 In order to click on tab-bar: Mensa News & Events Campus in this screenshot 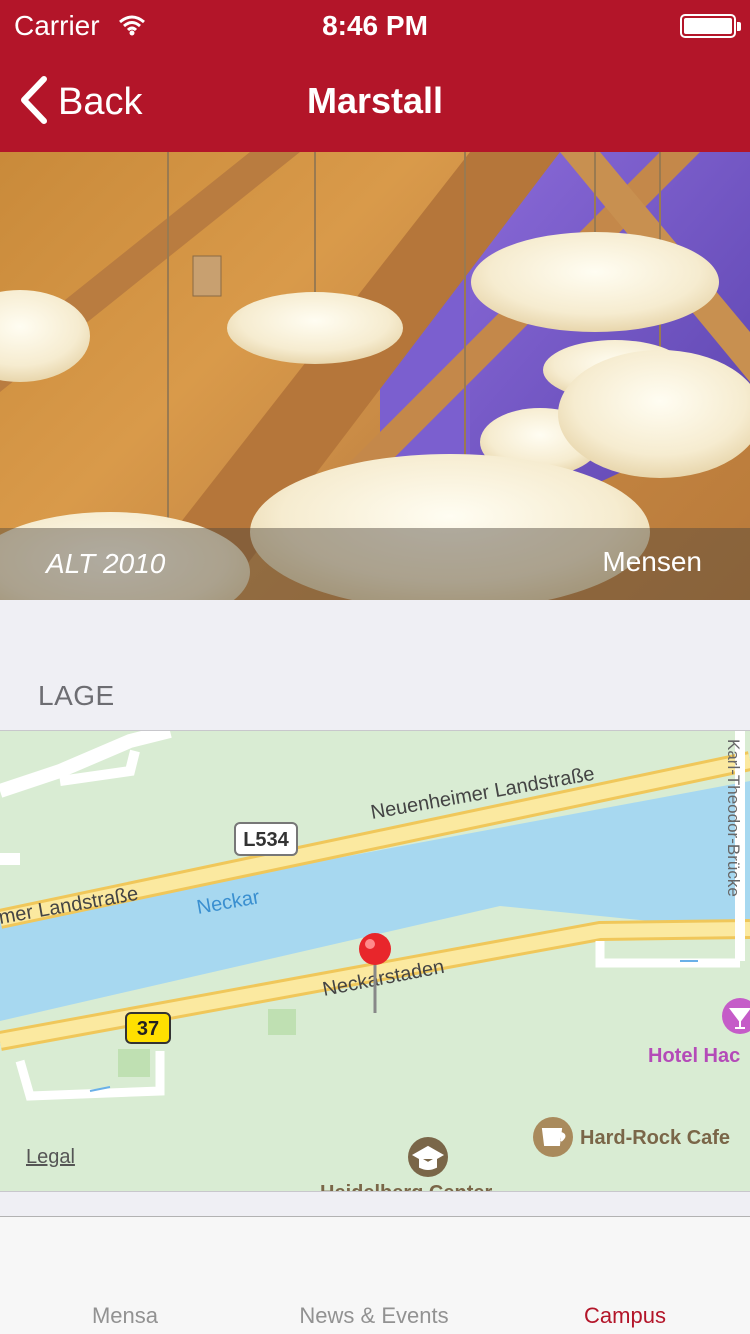, I will do `click(375, 1275)`.